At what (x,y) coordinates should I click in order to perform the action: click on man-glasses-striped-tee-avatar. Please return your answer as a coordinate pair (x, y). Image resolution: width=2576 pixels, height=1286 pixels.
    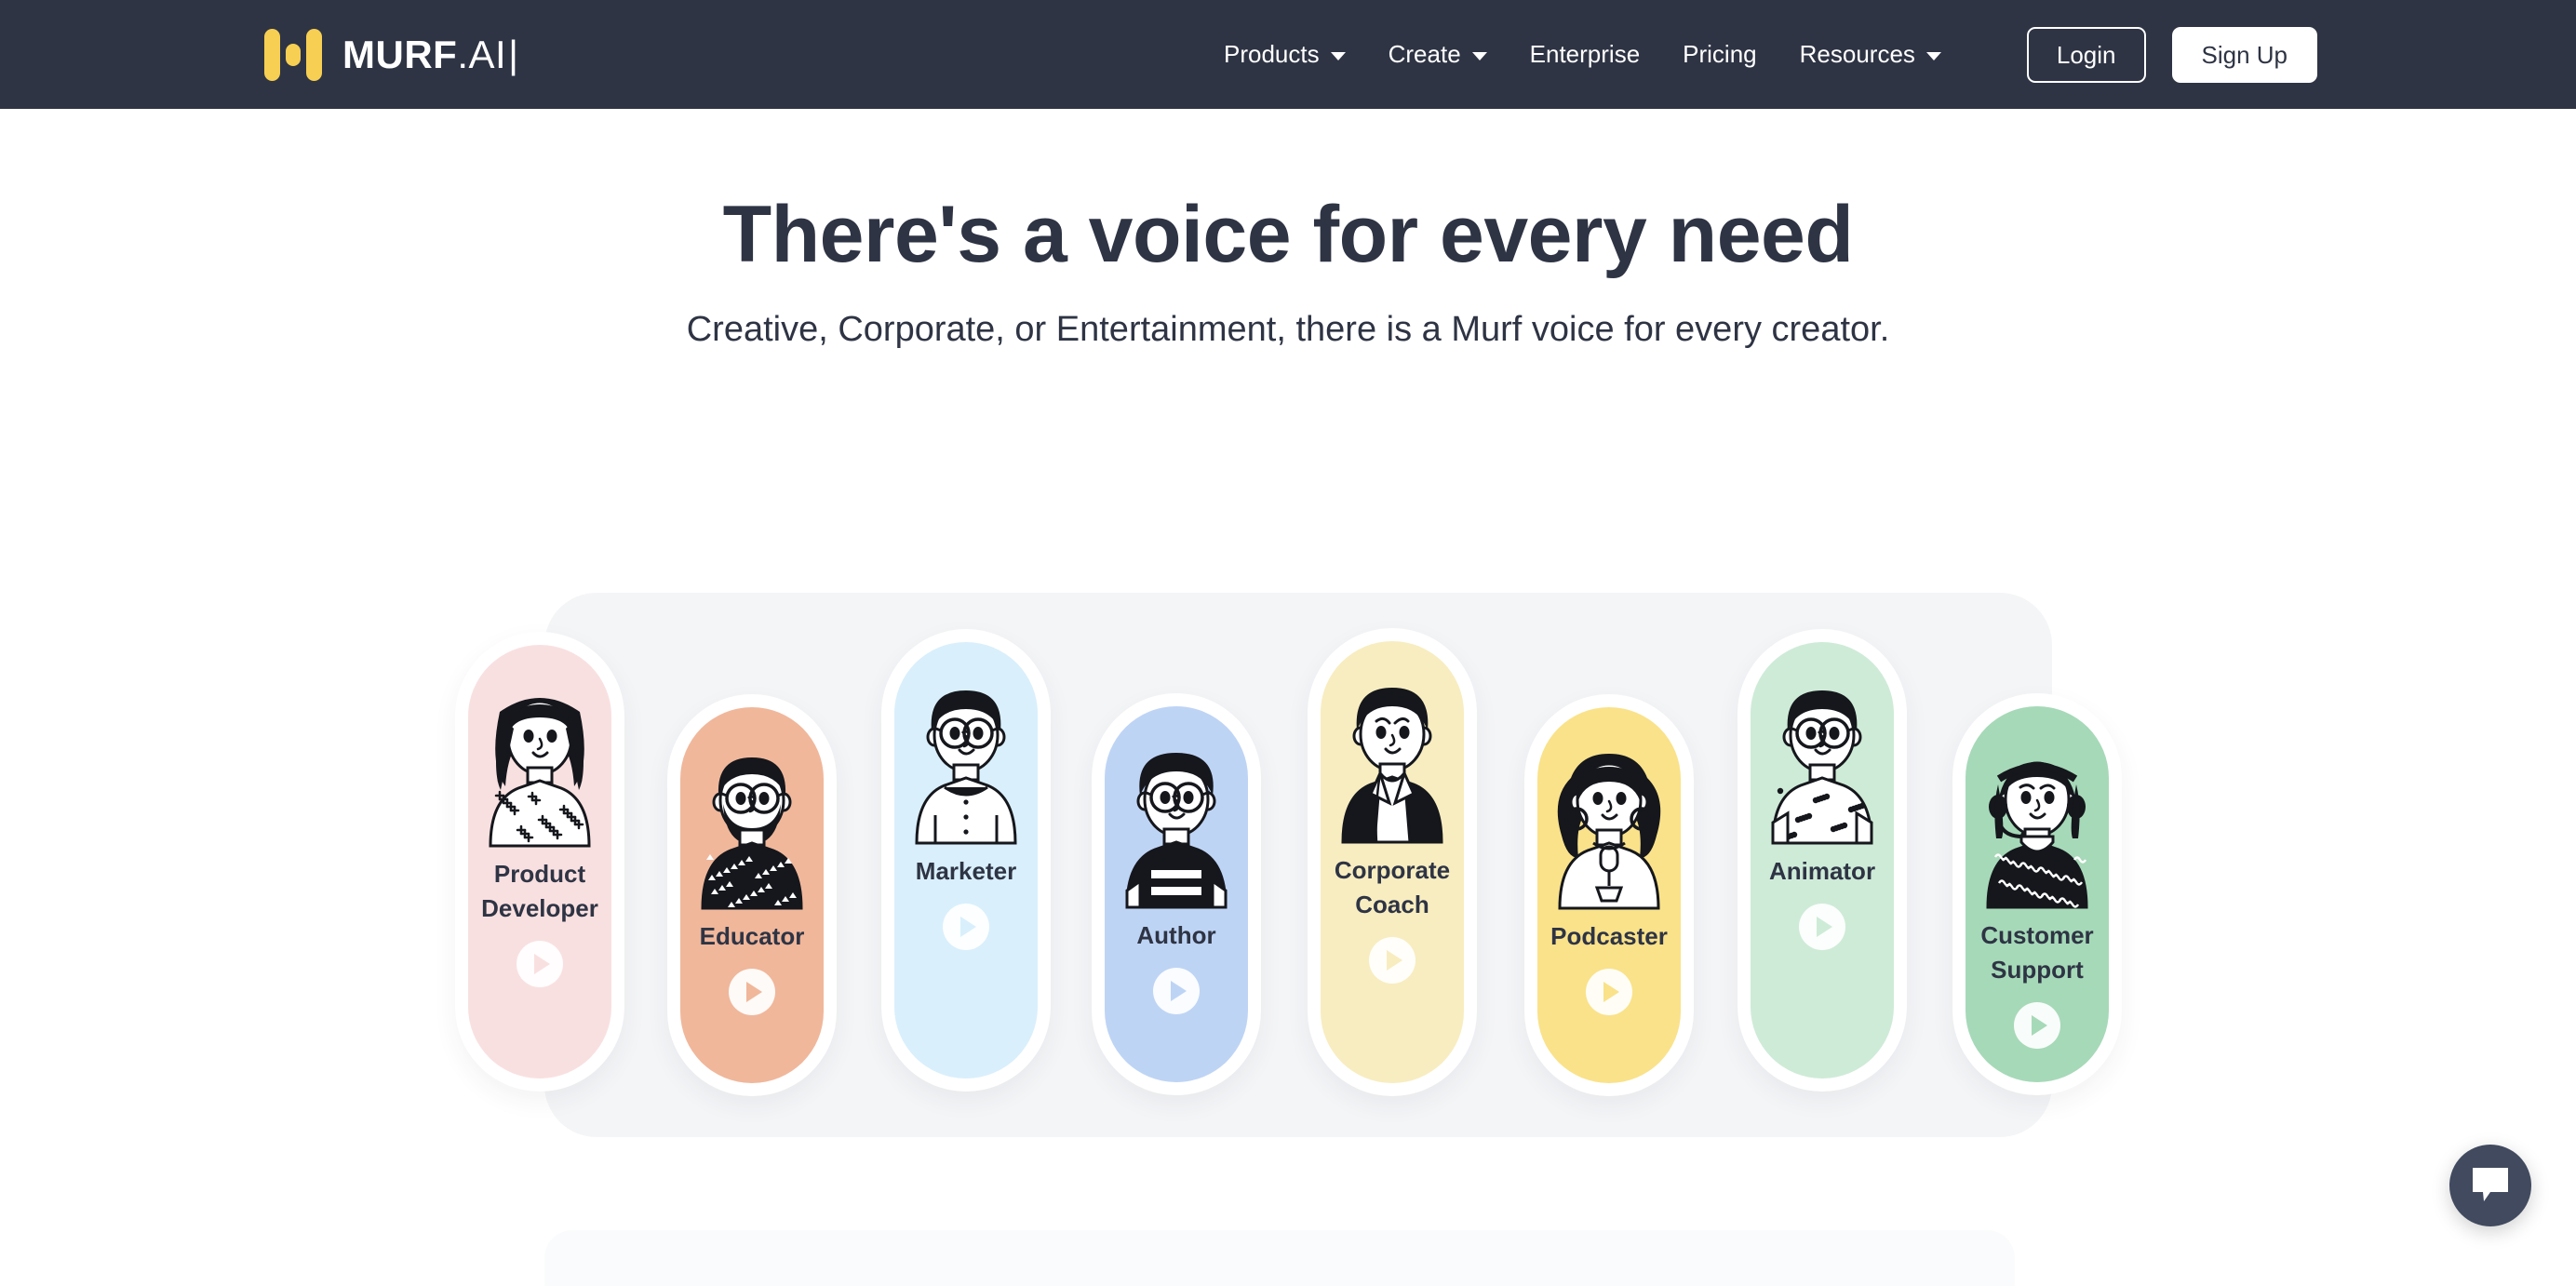
    Looking at the image, I should click on (1176, 825).